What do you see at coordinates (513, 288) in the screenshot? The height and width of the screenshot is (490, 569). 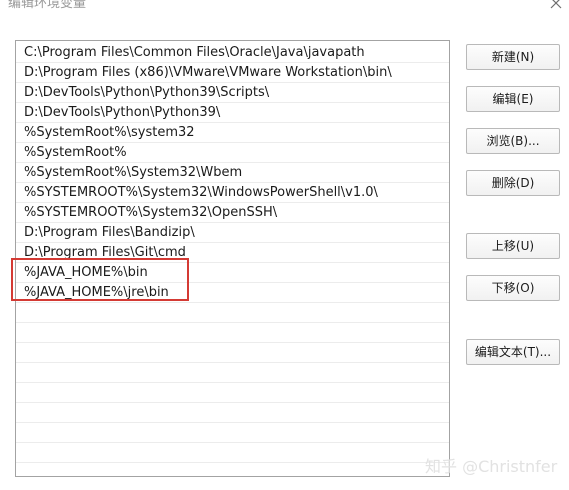 I see `move-down-button: 下移(O)` at bounding box center [513, 288].